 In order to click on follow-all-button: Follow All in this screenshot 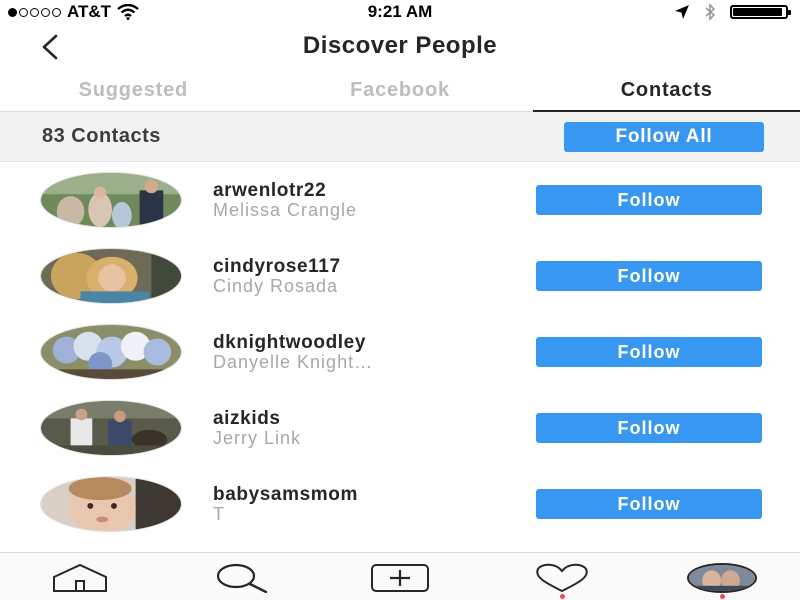, I will do `click(664, 137)`.